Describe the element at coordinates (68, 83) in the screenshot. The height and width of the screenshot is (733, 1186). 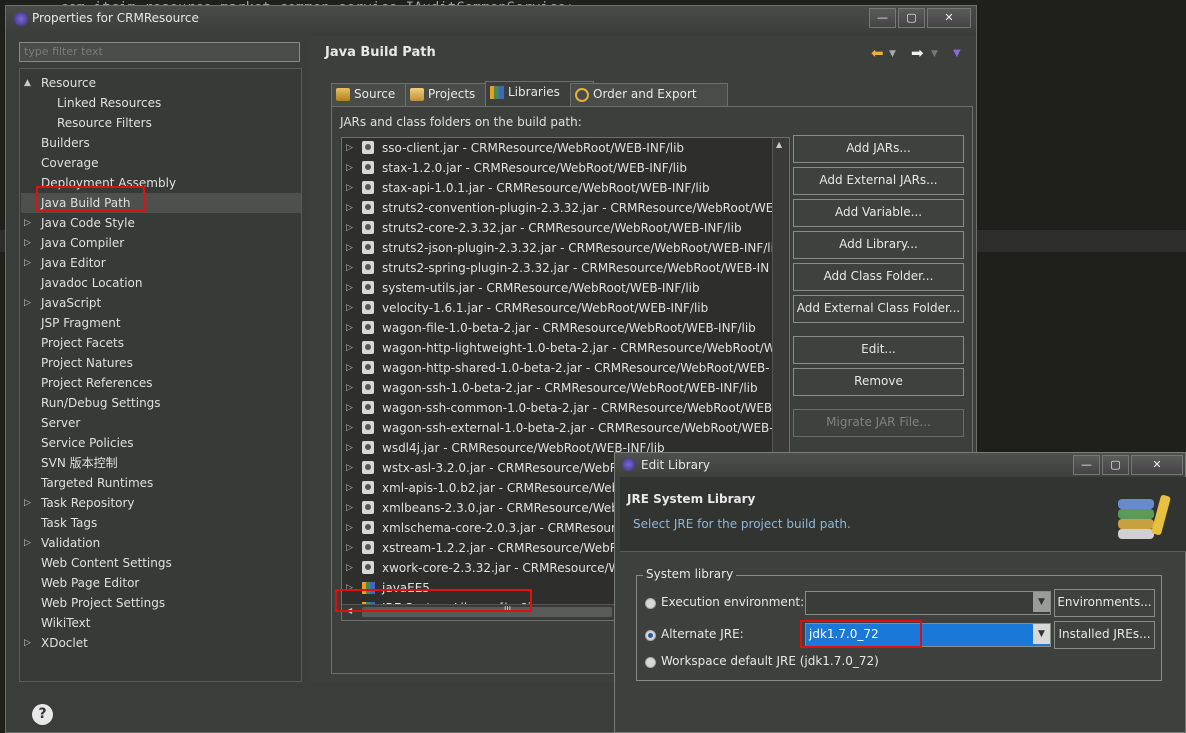
I see `tree-item: Resource` at that location.